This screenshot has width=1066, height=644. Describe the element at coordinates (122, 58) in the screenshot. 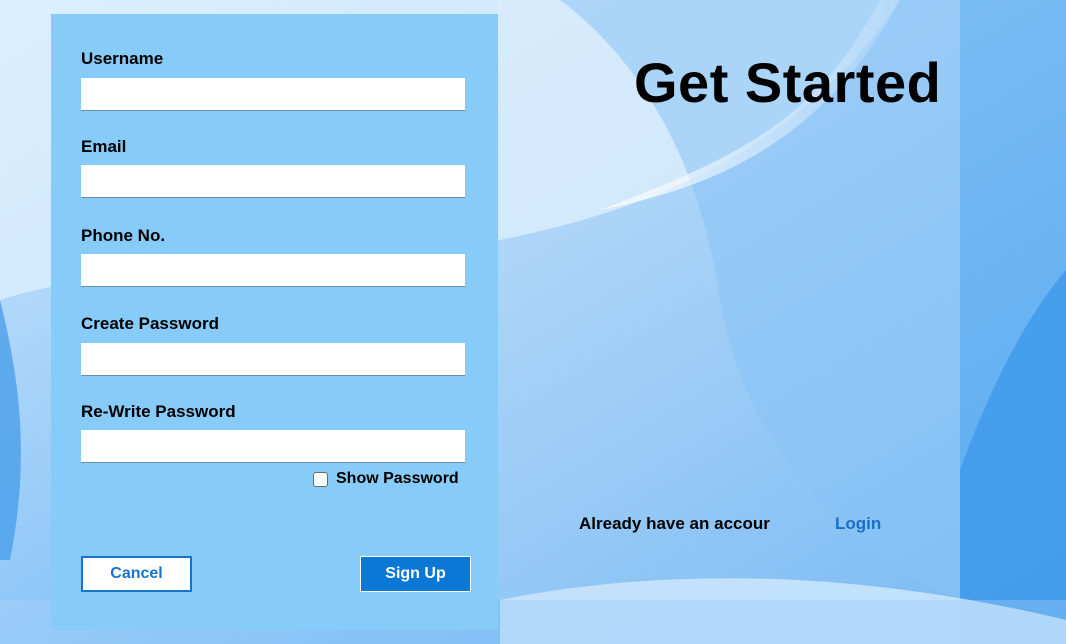

I see `username-label: Username` at that location.